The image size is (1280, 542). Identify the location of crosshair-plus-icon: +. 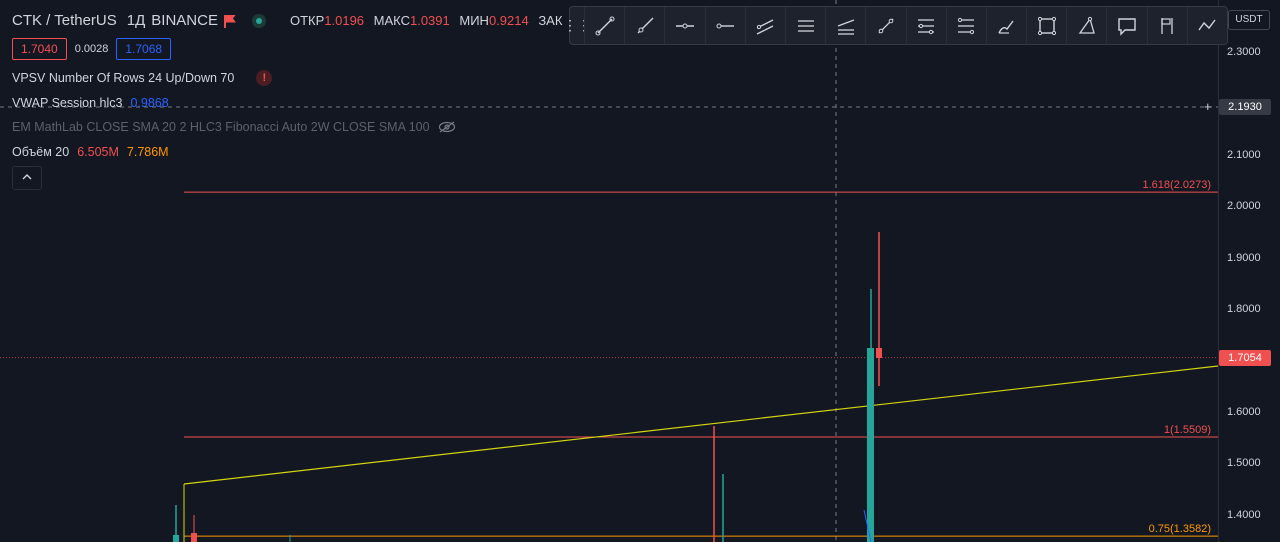
(1208, 106).